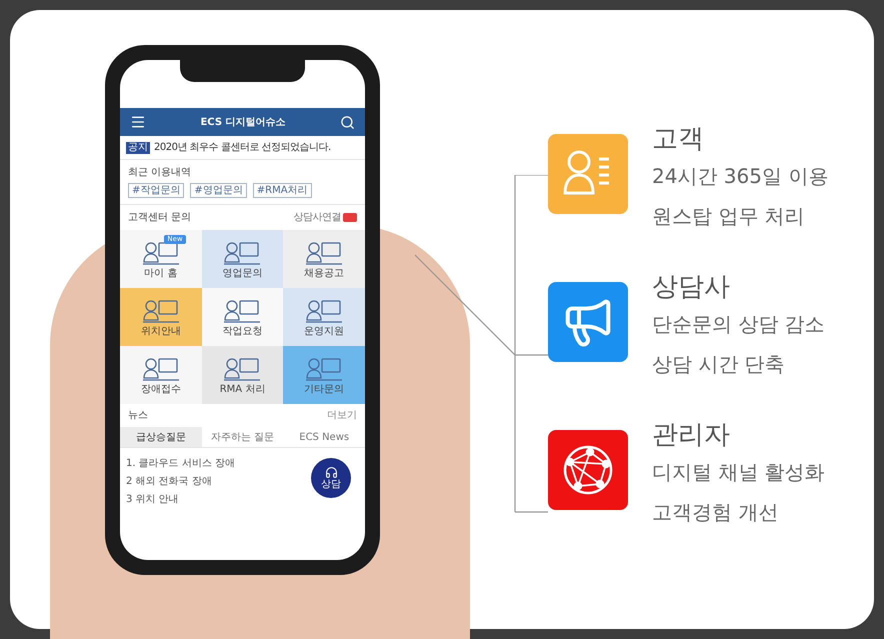 This screenshot has height=639, width=884. I want to click on feature-text: 단순문의 상담 감소, so click(738, 324).